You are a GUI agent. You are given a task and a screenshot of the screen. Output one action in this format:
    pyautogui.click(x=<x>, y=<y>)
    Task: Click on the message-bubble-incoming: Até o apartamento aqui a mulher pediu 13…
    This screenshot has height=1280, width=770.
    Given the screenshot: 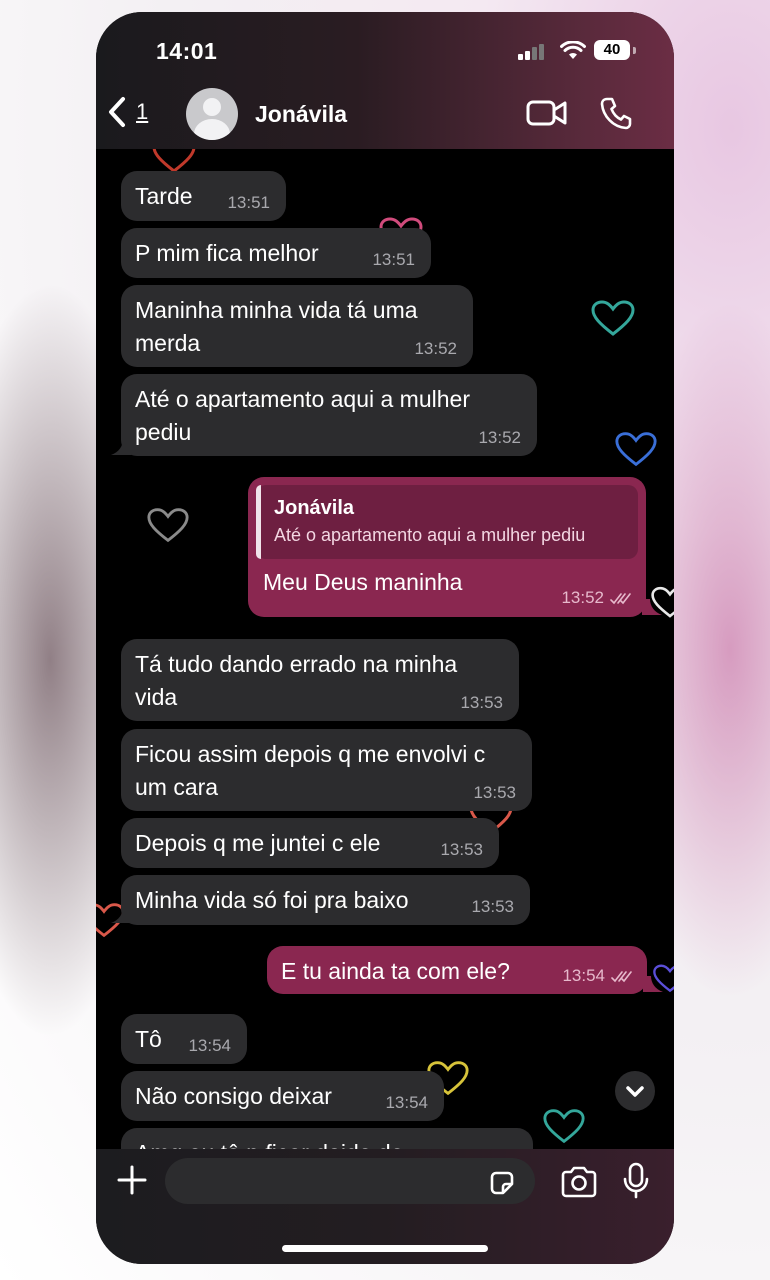 What is the action you would take?
    pyautogui.click(x=329, y=415)
    